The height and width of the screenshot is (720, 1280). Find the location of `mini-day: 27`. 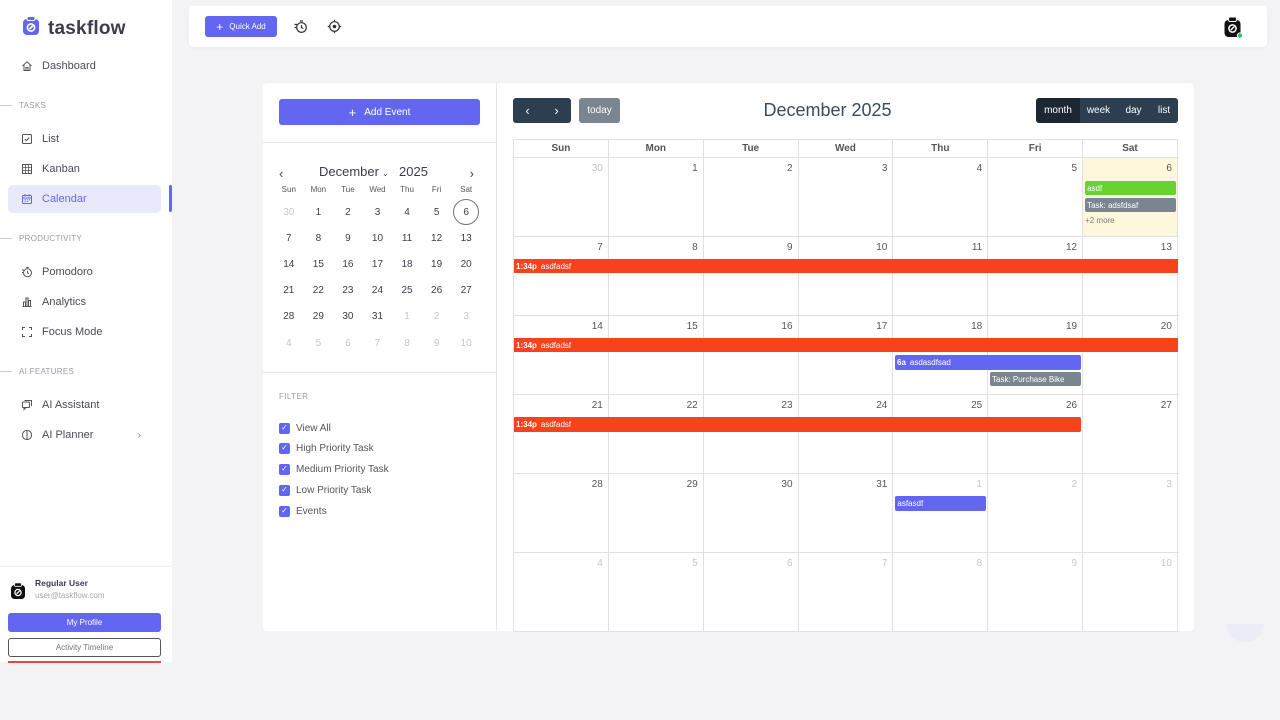

mini-day: 27 is located at coordinates (466, 291).